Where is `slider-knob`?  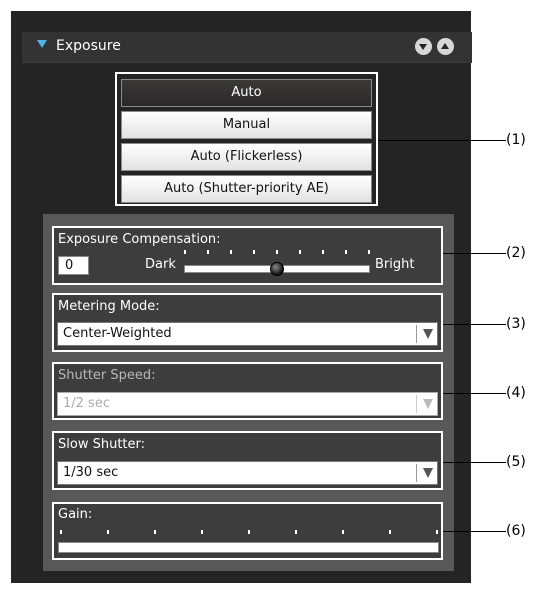
slider-knob is located at coordinates (277, 269).